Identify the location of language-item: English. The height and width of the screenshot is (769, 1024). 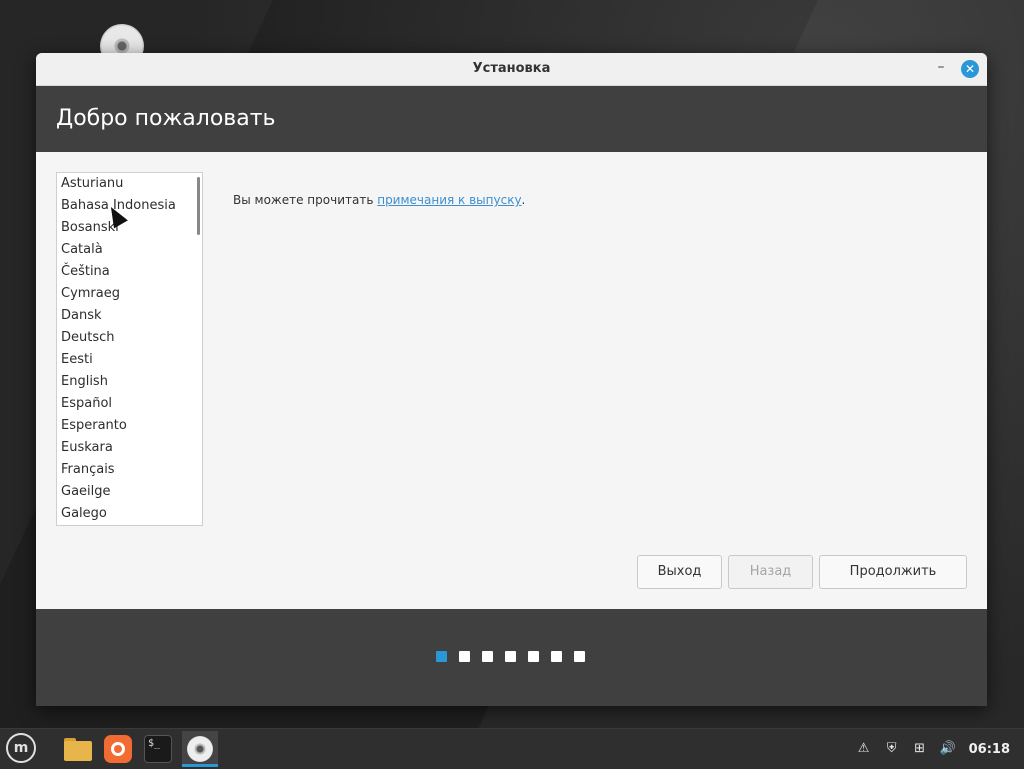
(129, 382).